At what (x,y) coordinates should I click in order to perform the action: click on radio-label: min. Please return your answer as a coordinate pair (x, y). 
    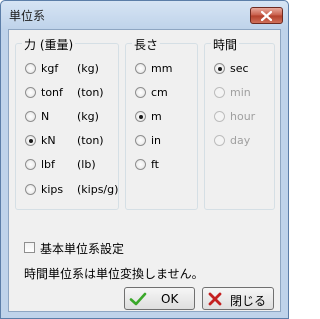
    Looking at the image, I should click on (240, 92).